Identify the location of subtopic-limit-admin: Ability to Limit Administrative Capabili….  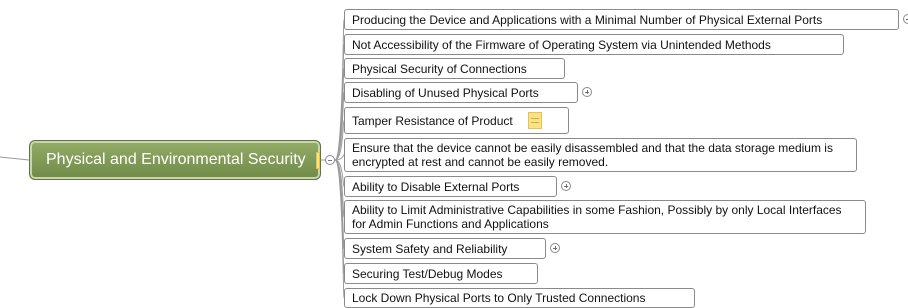
(605, 217).